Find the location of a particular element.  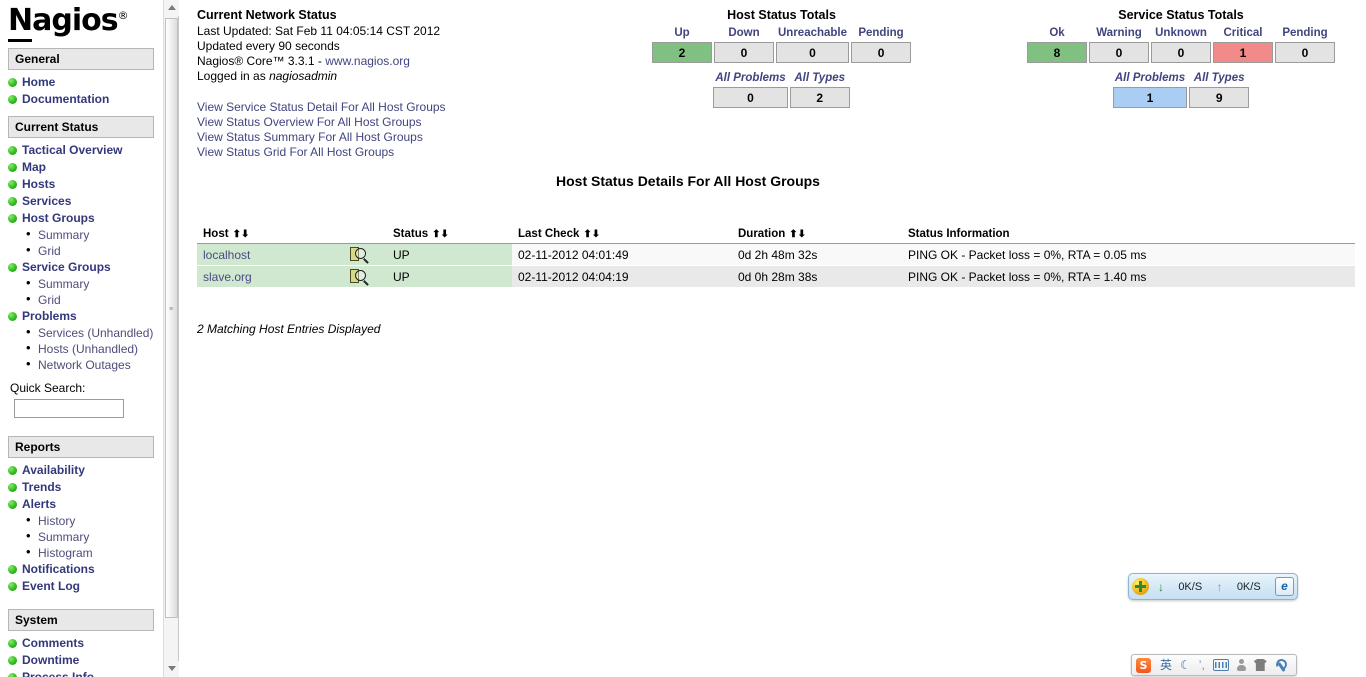

sidebar-item-host-groups: Host Groups is located at coordinates (85, 218).